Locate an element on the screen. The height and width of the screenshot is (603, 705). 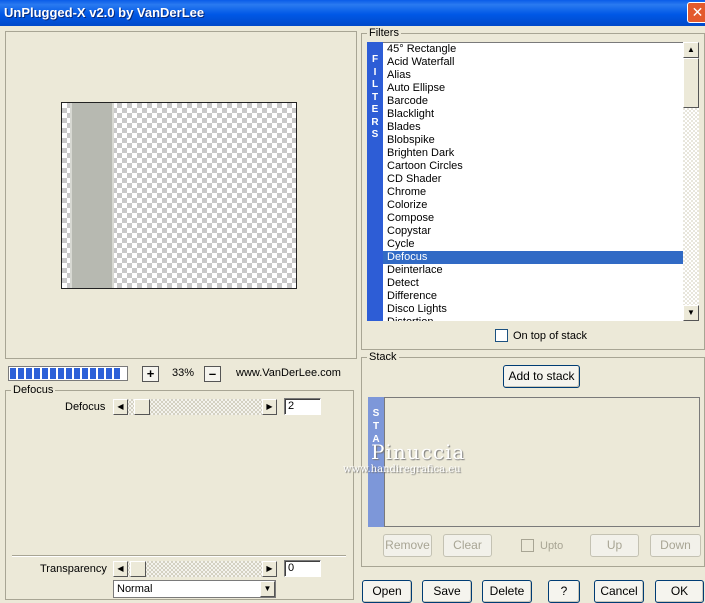
filter-list-item: Blacklight is located at coordinates (533, 114).